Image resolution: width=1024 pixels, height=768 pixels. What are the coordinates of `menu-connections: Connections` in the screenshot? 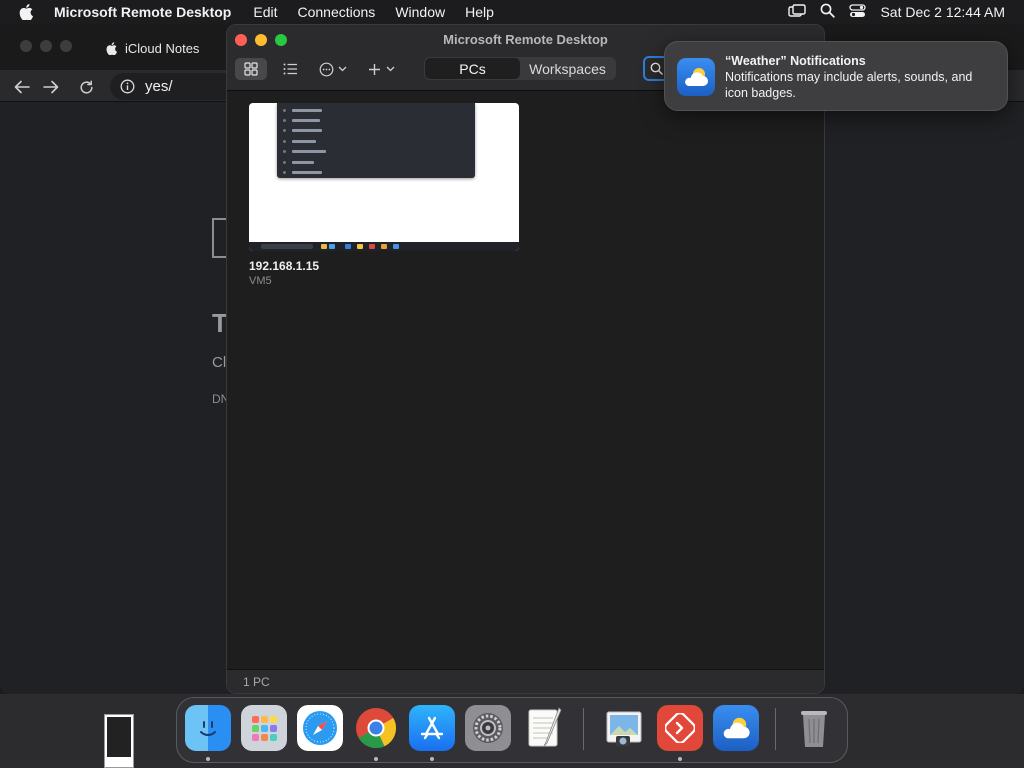 It's located at (336, 12).